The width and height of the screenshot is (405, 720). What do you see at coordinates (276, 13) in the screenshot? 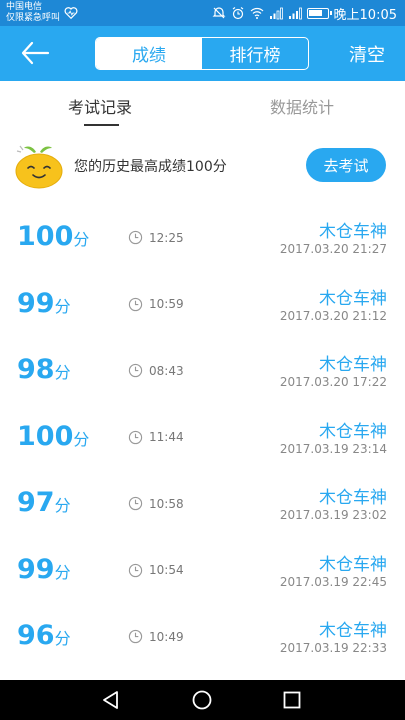
I see `signal-icon` at bounding box center [276, 13].